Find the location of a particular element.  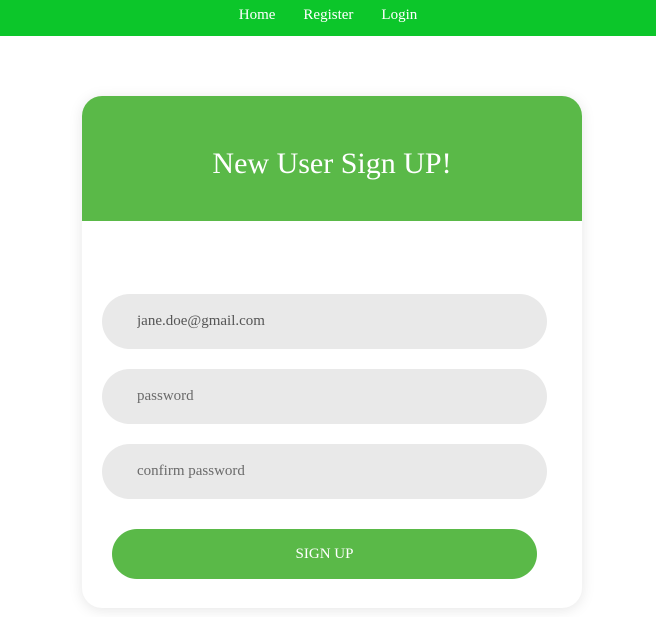

sign-up-button: SIGN UP is located at coordinates (324, 554).